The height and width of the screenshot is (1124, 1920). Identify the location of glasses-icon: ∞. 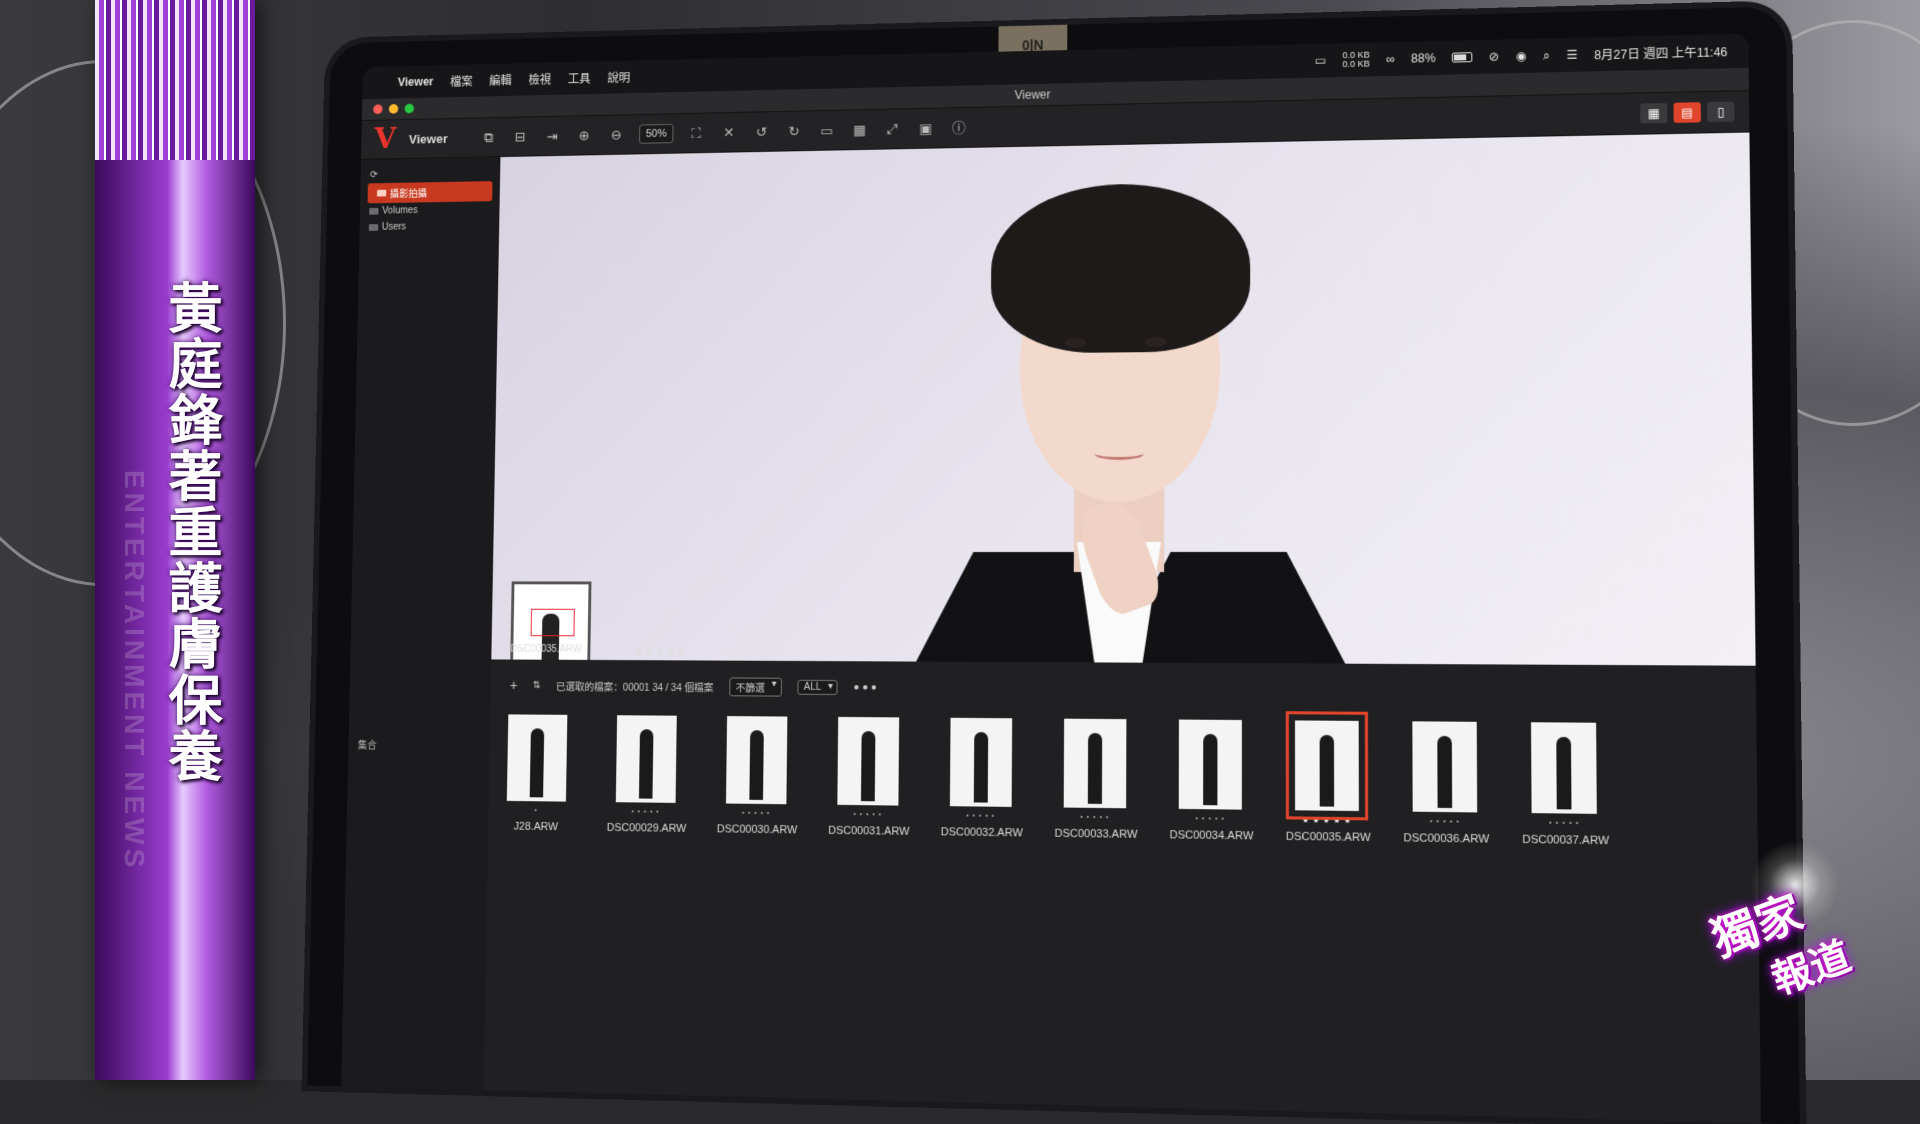
(1390, 59).